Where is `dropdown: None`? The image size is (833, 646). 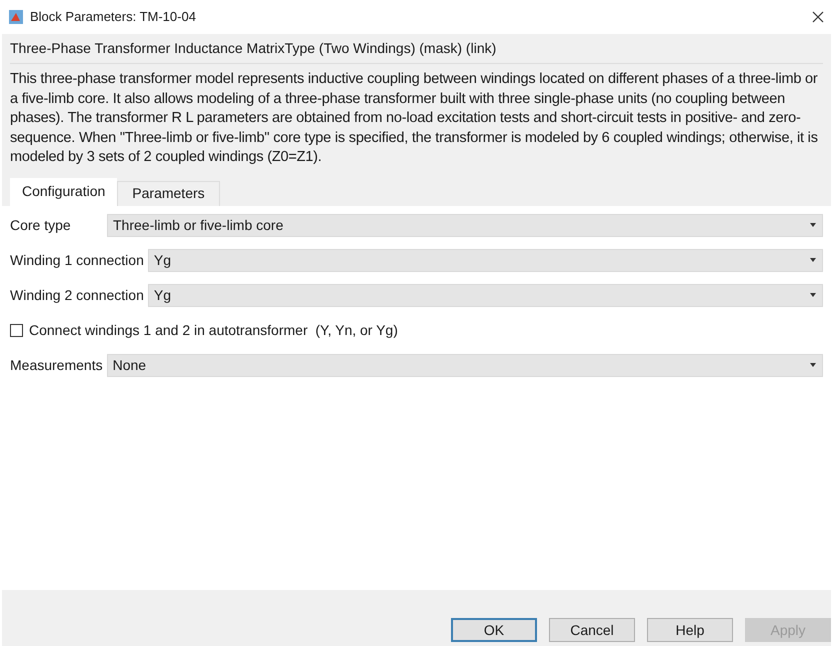
dropdown: None is located at coordinates (464, 365).